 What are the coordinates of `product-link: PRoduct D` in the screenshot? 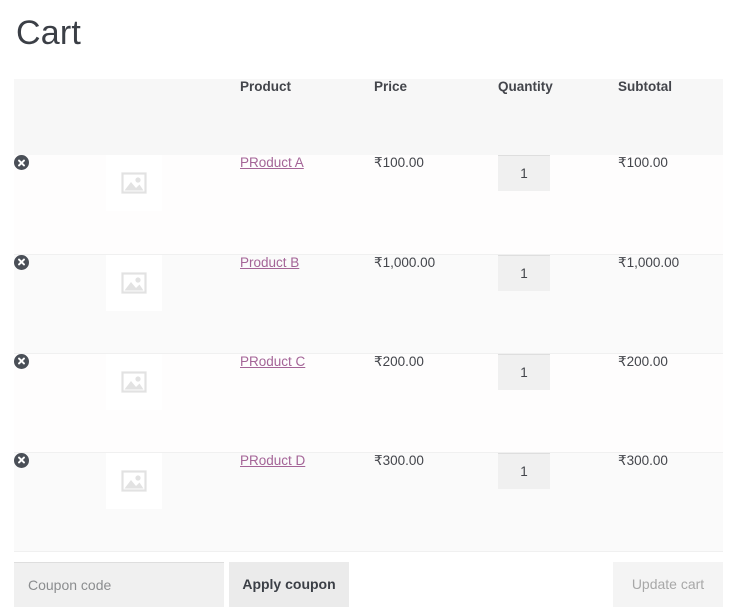 It's located at (272, 460).